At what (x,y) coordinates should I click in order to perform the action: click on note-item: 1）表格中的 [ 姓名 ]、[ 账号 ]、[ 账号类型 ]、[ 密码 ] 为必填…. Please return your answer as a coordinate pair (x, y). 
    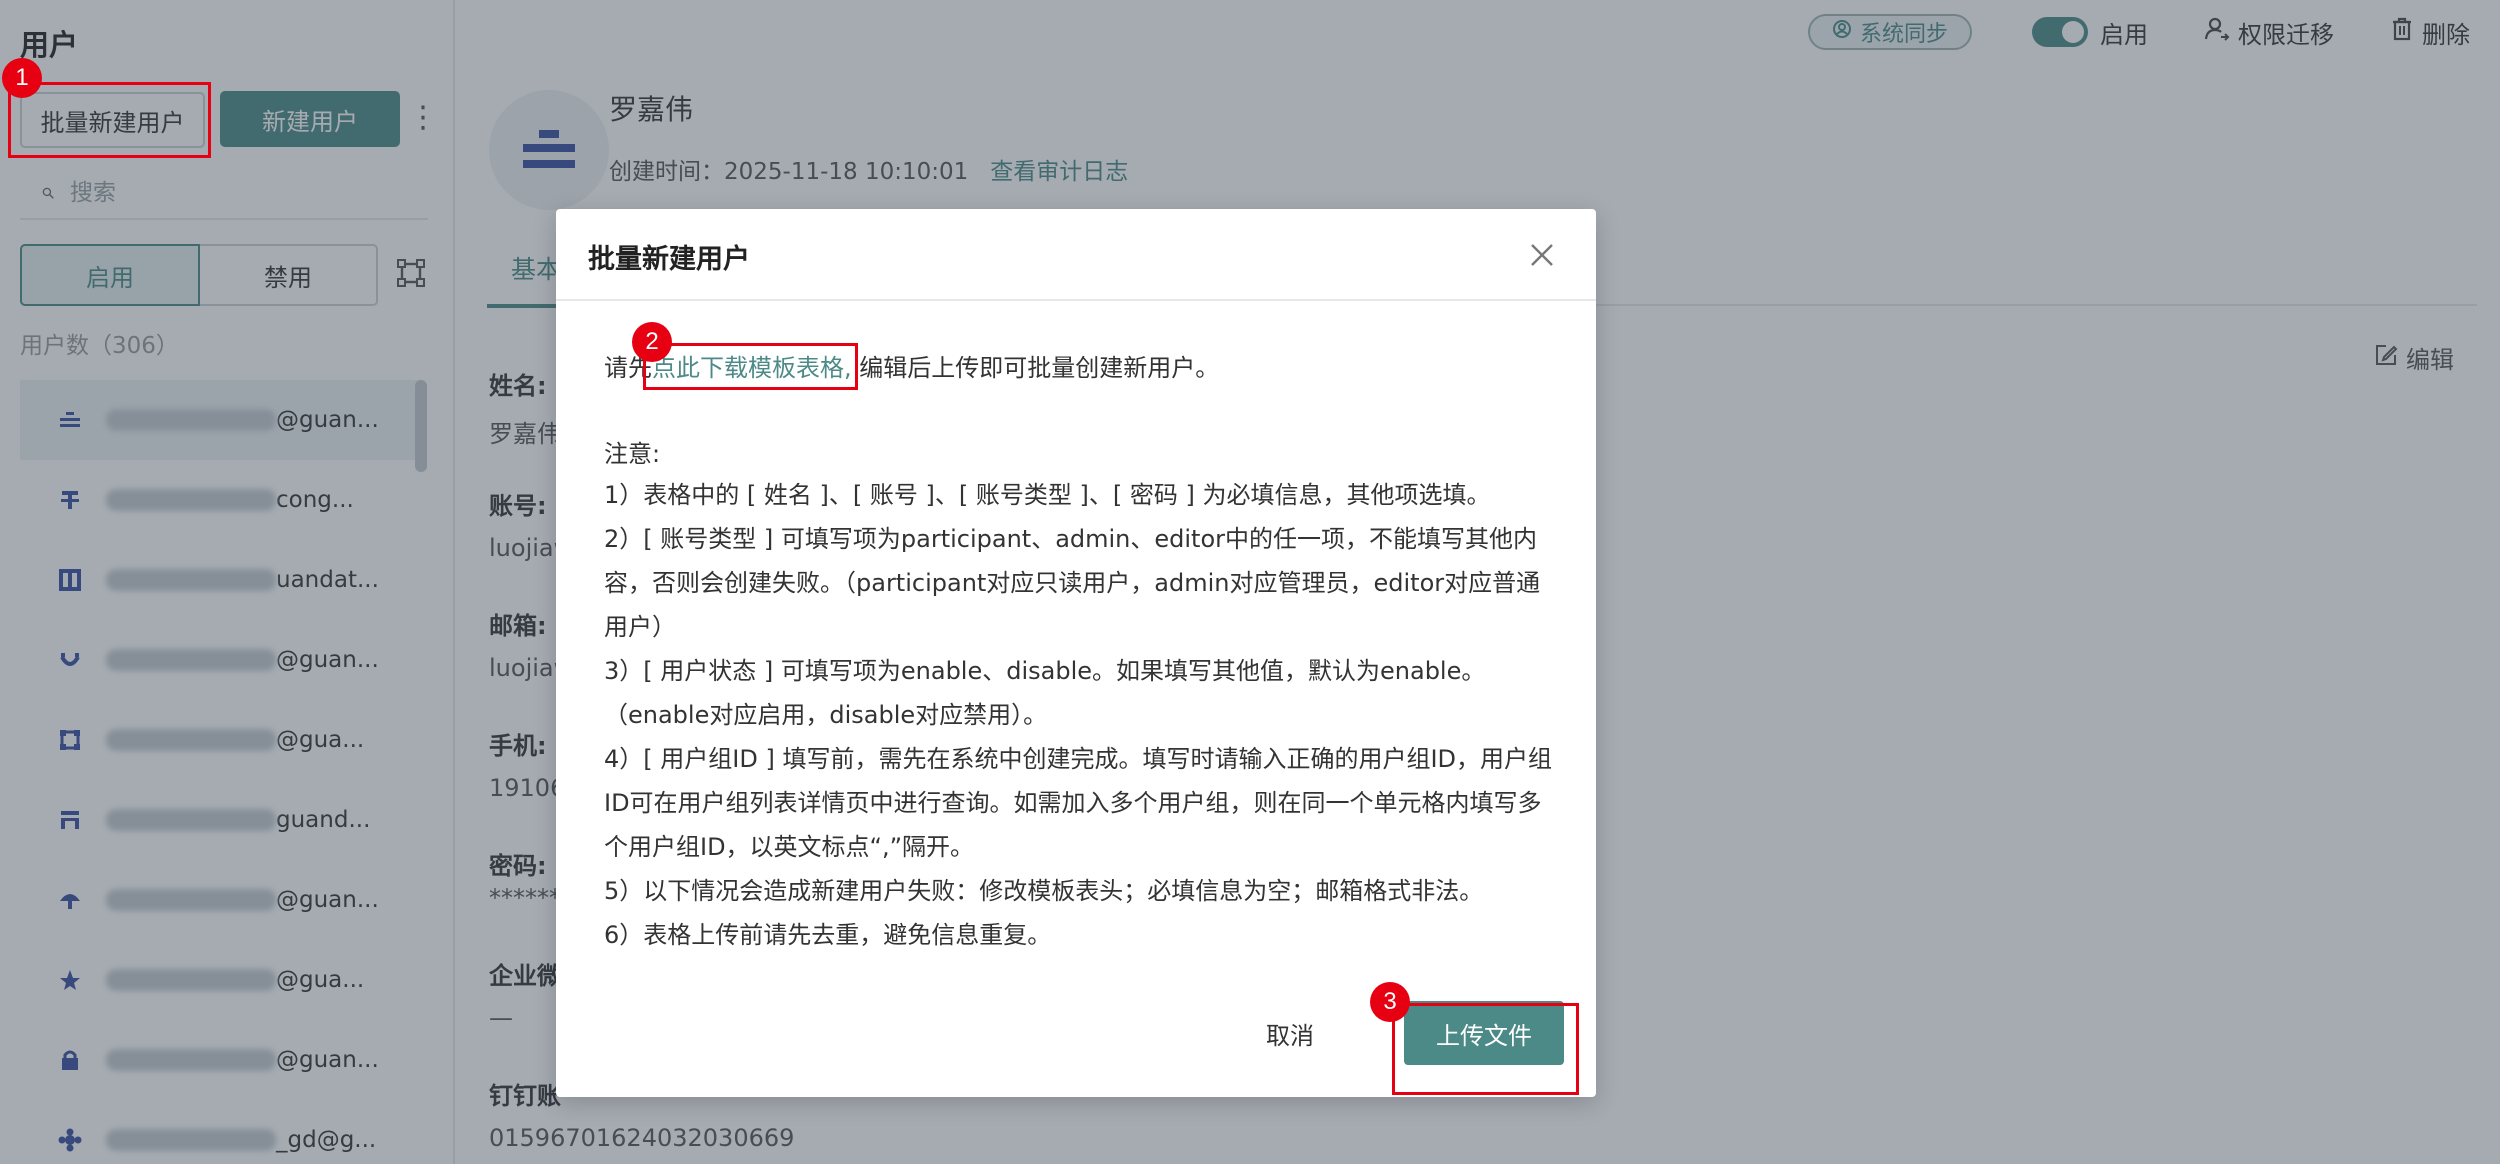
    Looking at the image, I should click on (1047, 495).